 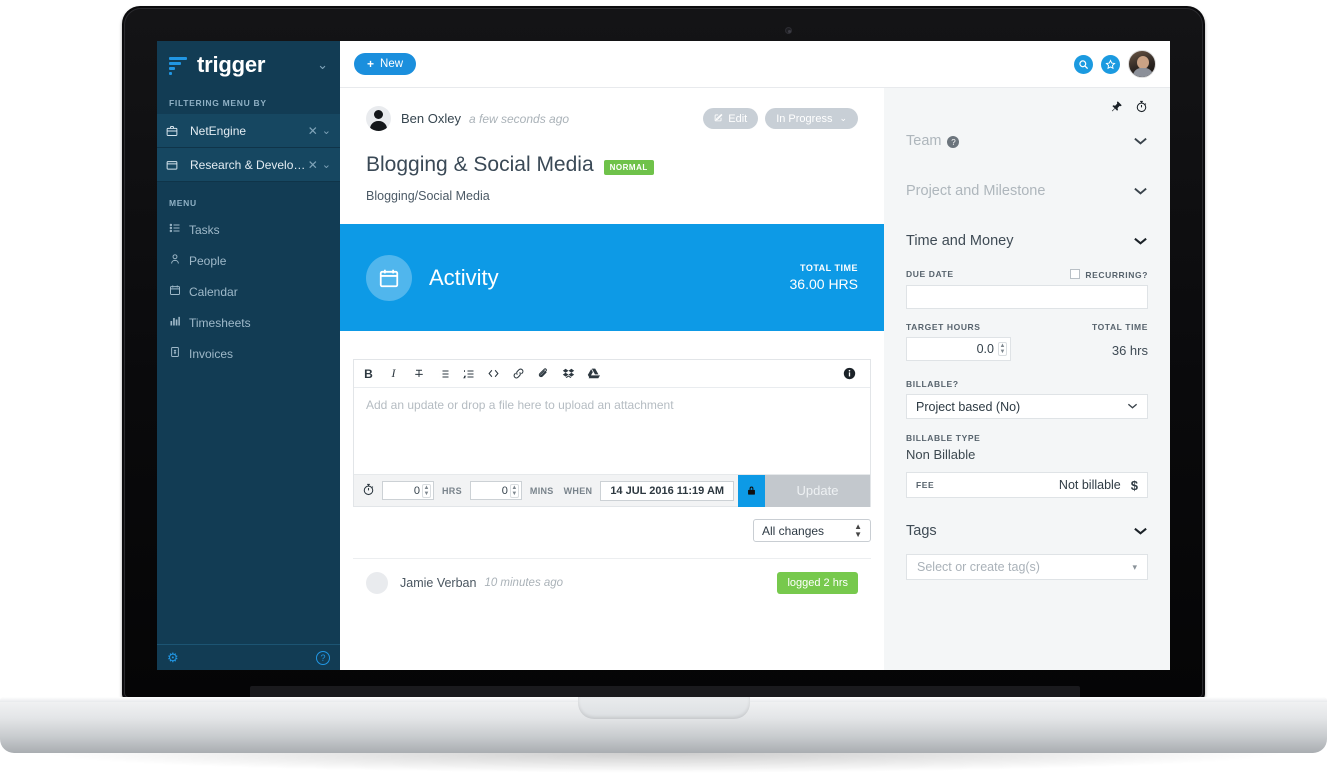 What do you see at coordinates (493, 373) in the screenshot?
I see `code-icon` at bounding box center [493, 373].